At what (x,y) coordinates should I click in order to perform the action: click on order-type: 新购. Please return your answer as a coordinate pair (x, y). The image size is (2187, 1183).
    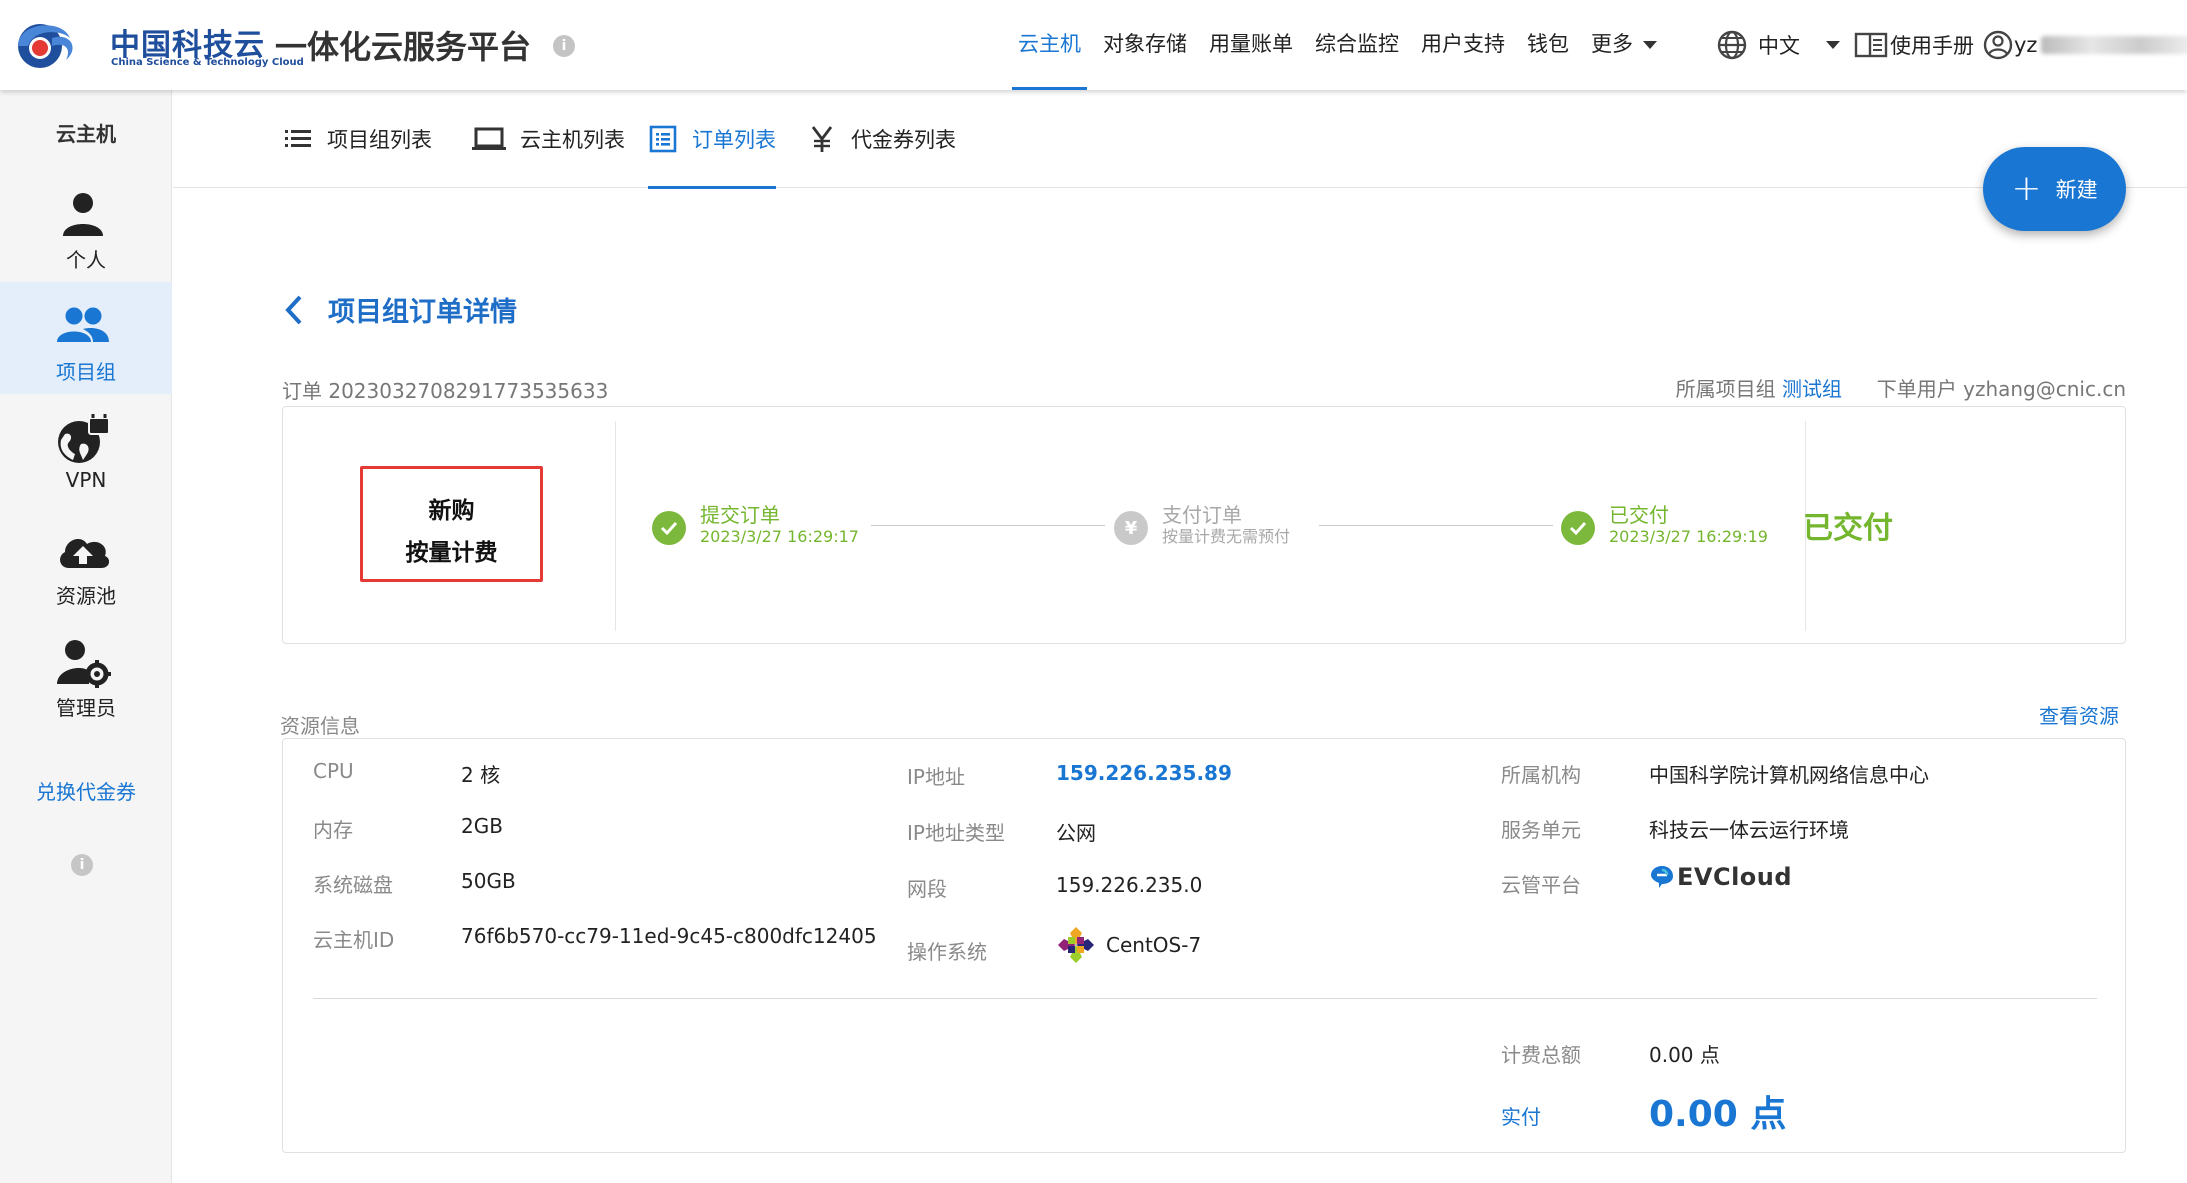
    Looking at the image, I should click on (451, 511).